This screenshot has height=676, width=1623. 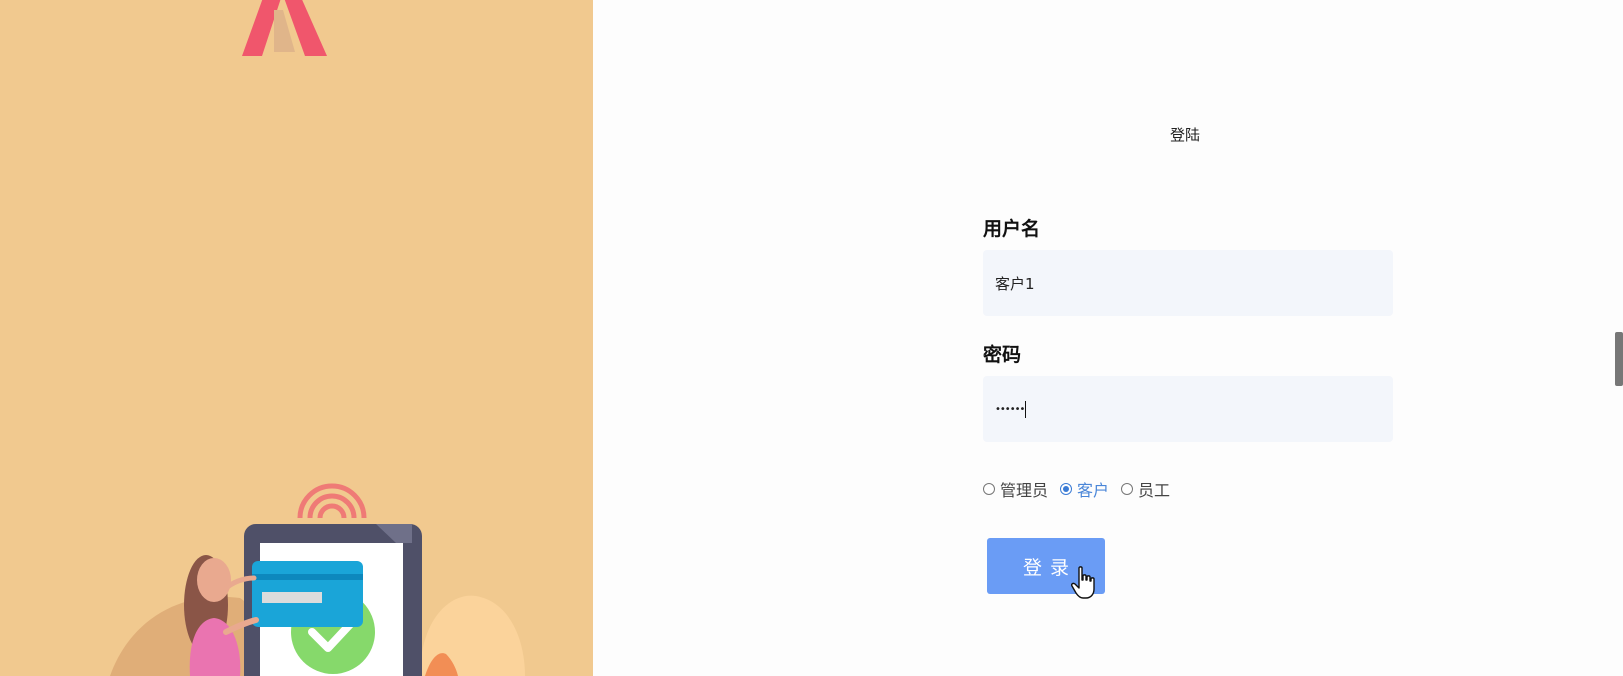 I want to click on password-field: ••••••, so click(x=1188, y=409).